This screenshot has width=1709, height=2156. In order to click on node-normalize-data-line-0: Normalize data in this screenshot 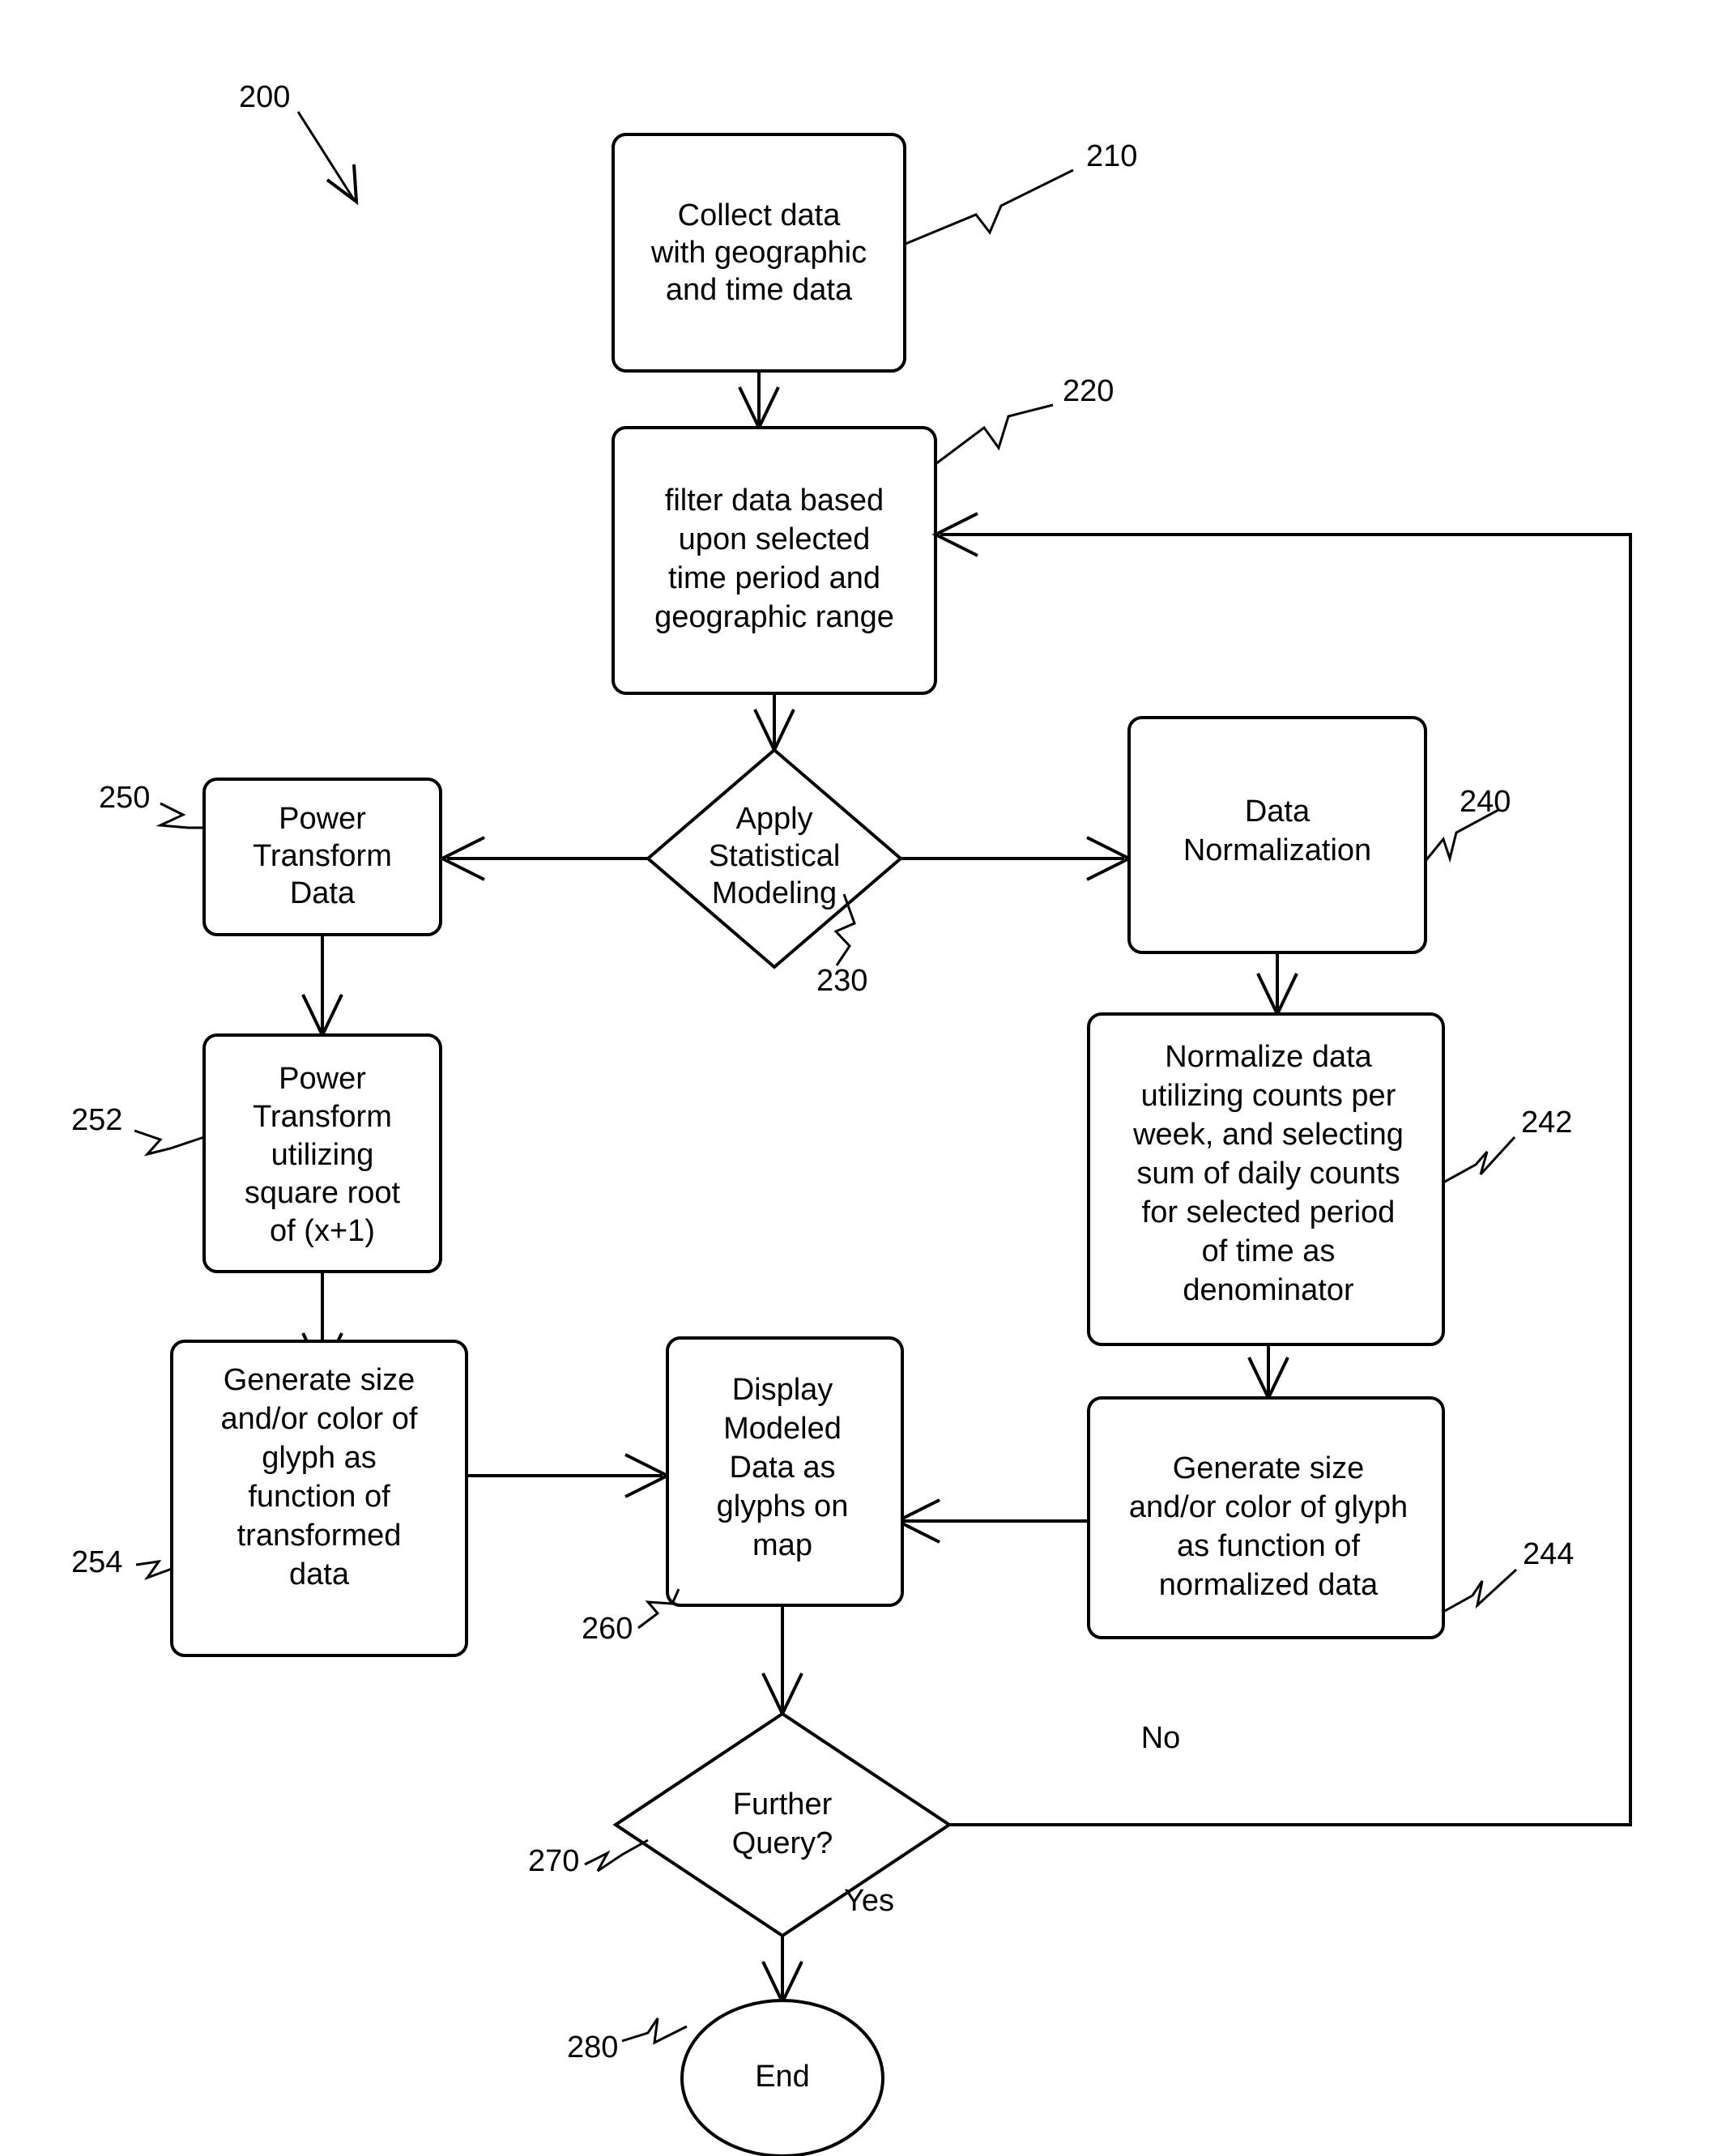, I will do `click(1268, 1057)`.